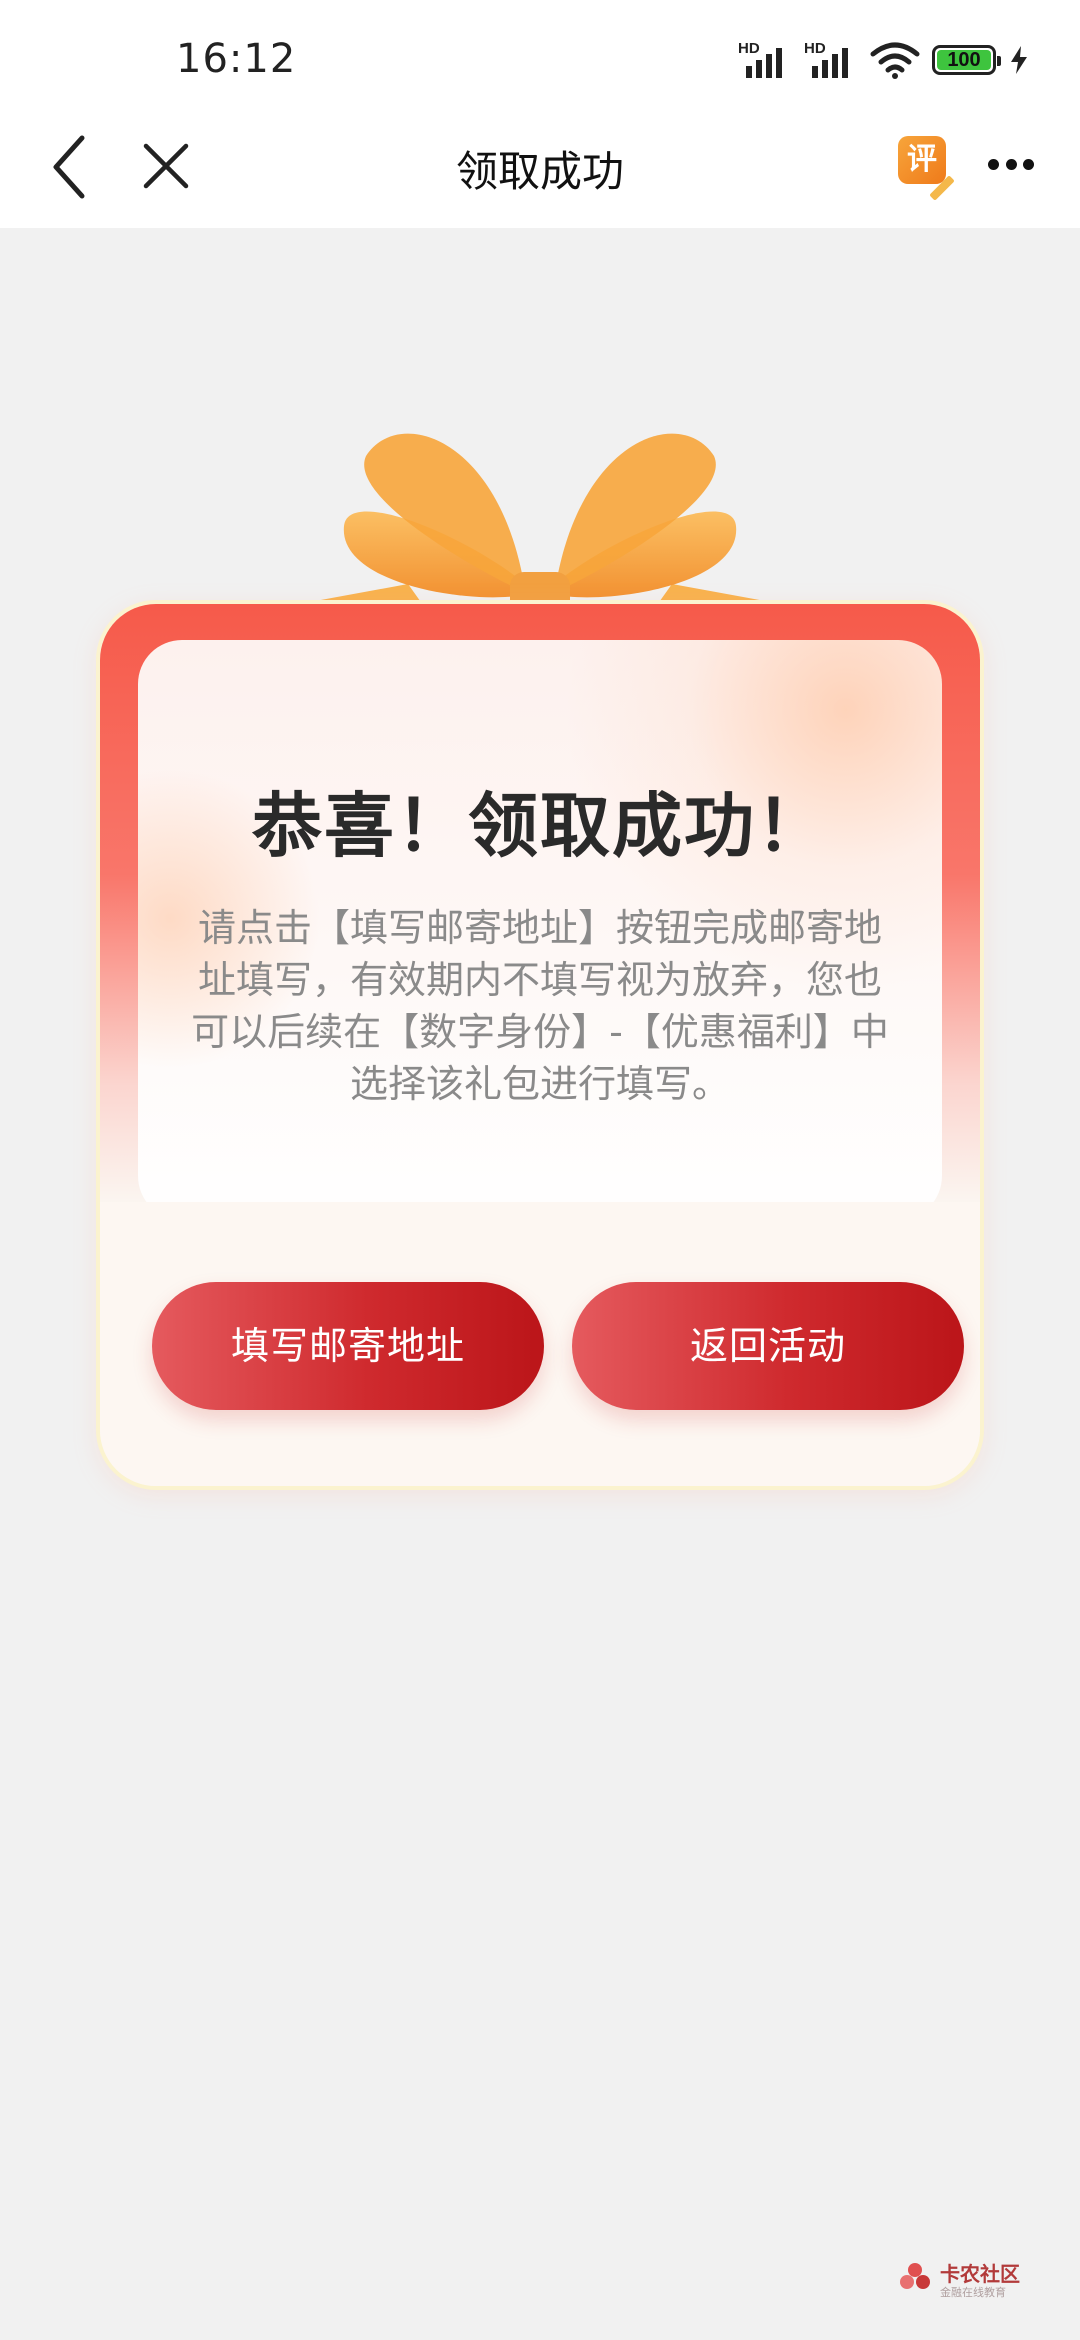 This screenshot has height=2340, width=1080. Describe the element at coordinates (980, 2274) in the screenshot. I see `watermark-name: 卡农社区` at that location.